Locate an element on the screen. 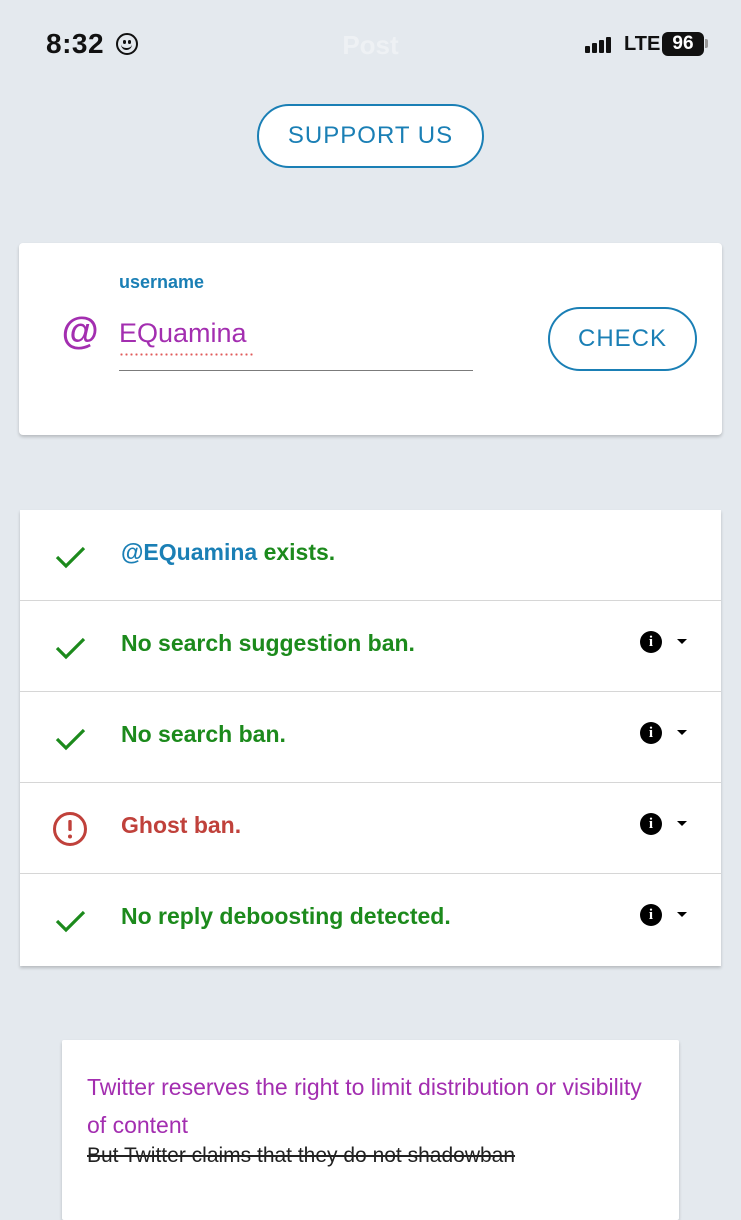  result-row-search-ban: No search ban. i is located at coordinates (370, 737).